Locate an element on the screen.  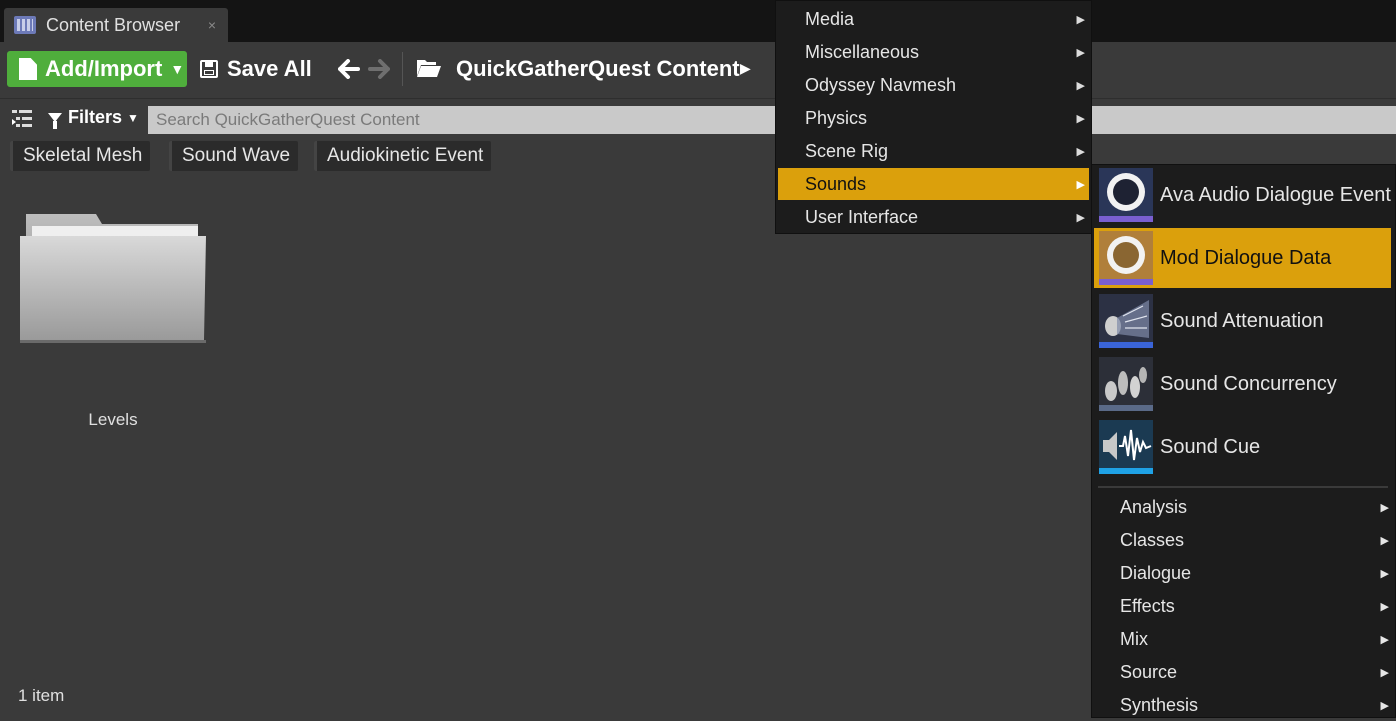
menu-item-label: Odyssey Navmesh is located at coordinates (881, 84).